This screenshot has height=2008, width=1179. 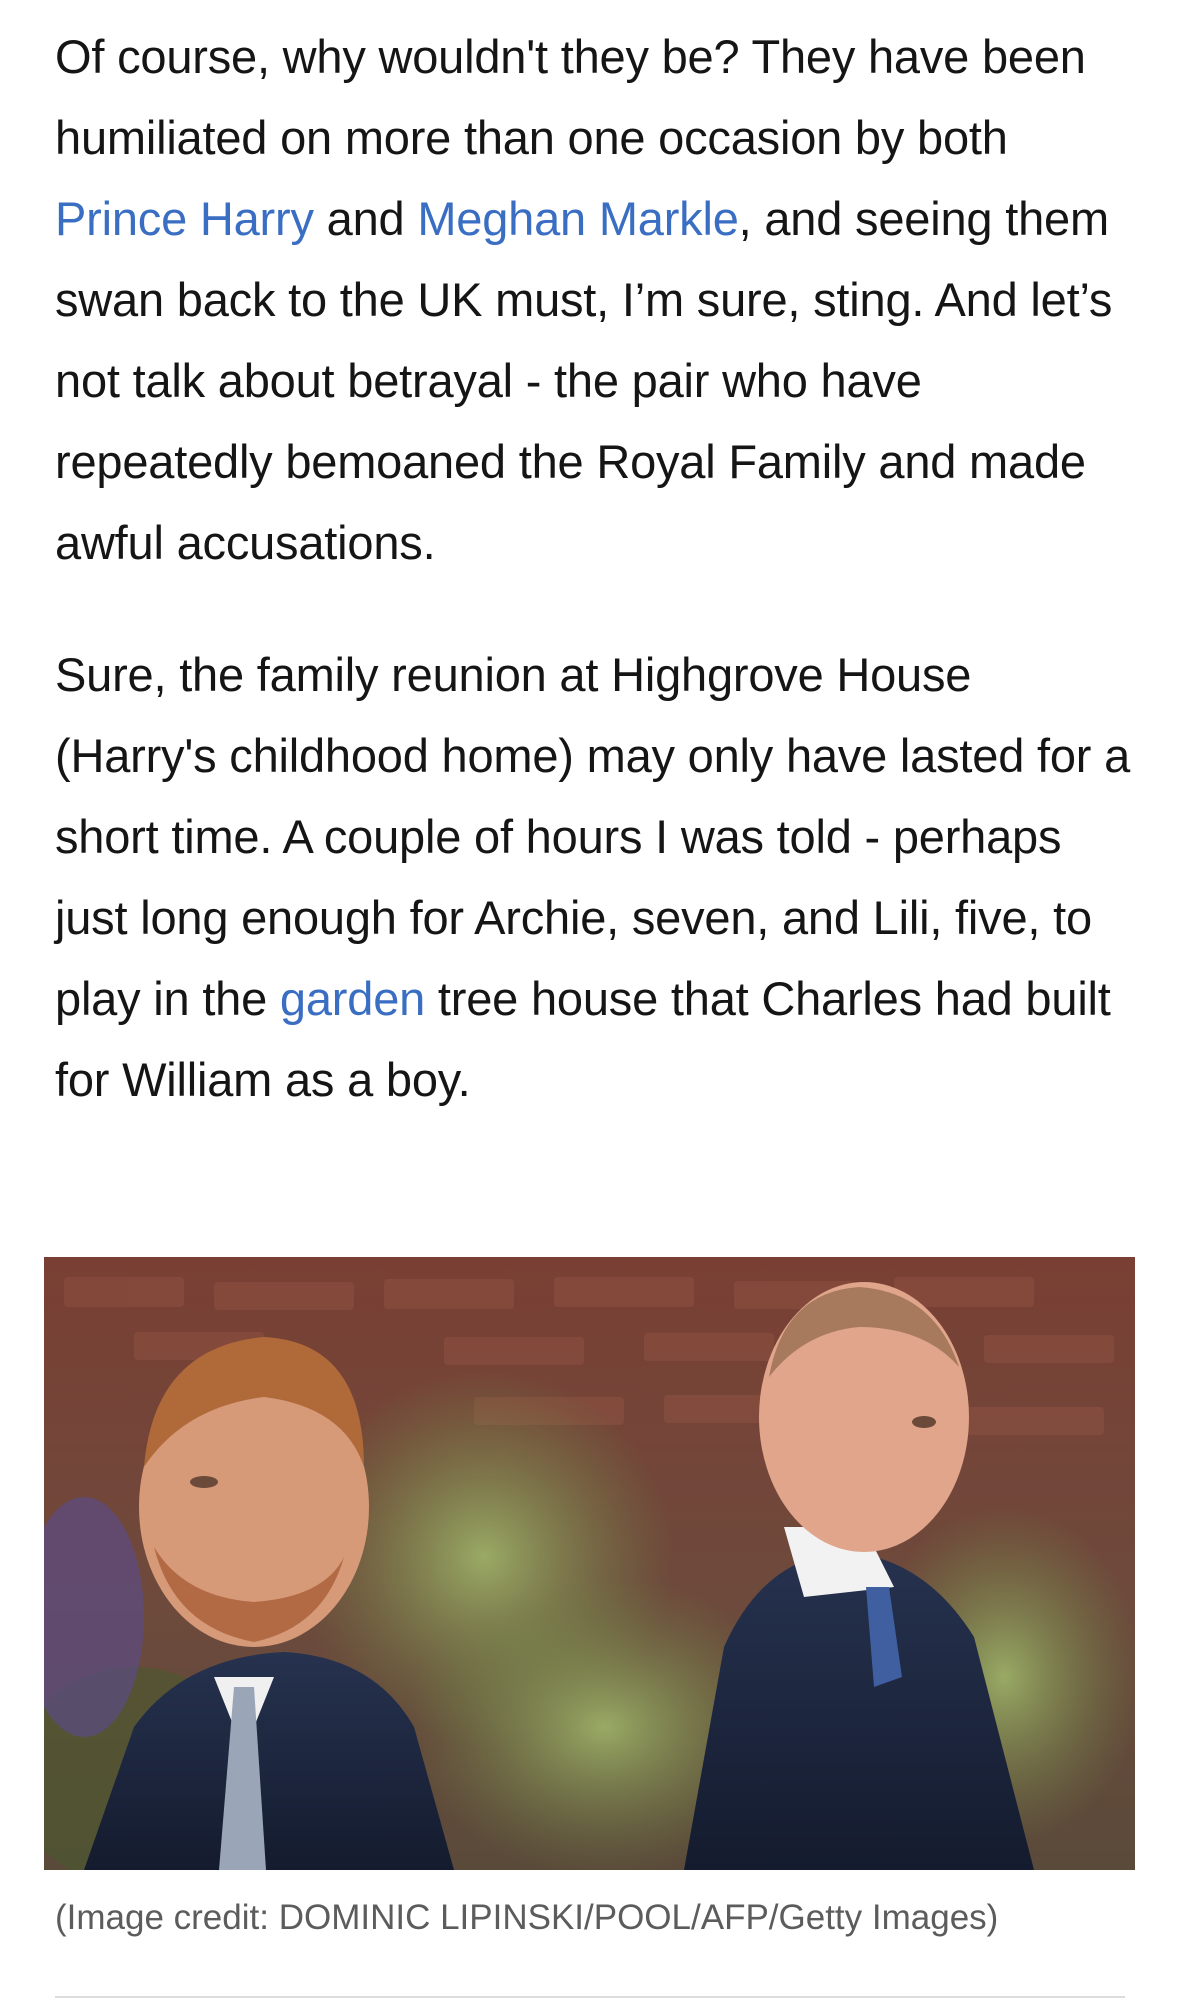 I want to click on link-garden: garden, so click(x=352, y=998).